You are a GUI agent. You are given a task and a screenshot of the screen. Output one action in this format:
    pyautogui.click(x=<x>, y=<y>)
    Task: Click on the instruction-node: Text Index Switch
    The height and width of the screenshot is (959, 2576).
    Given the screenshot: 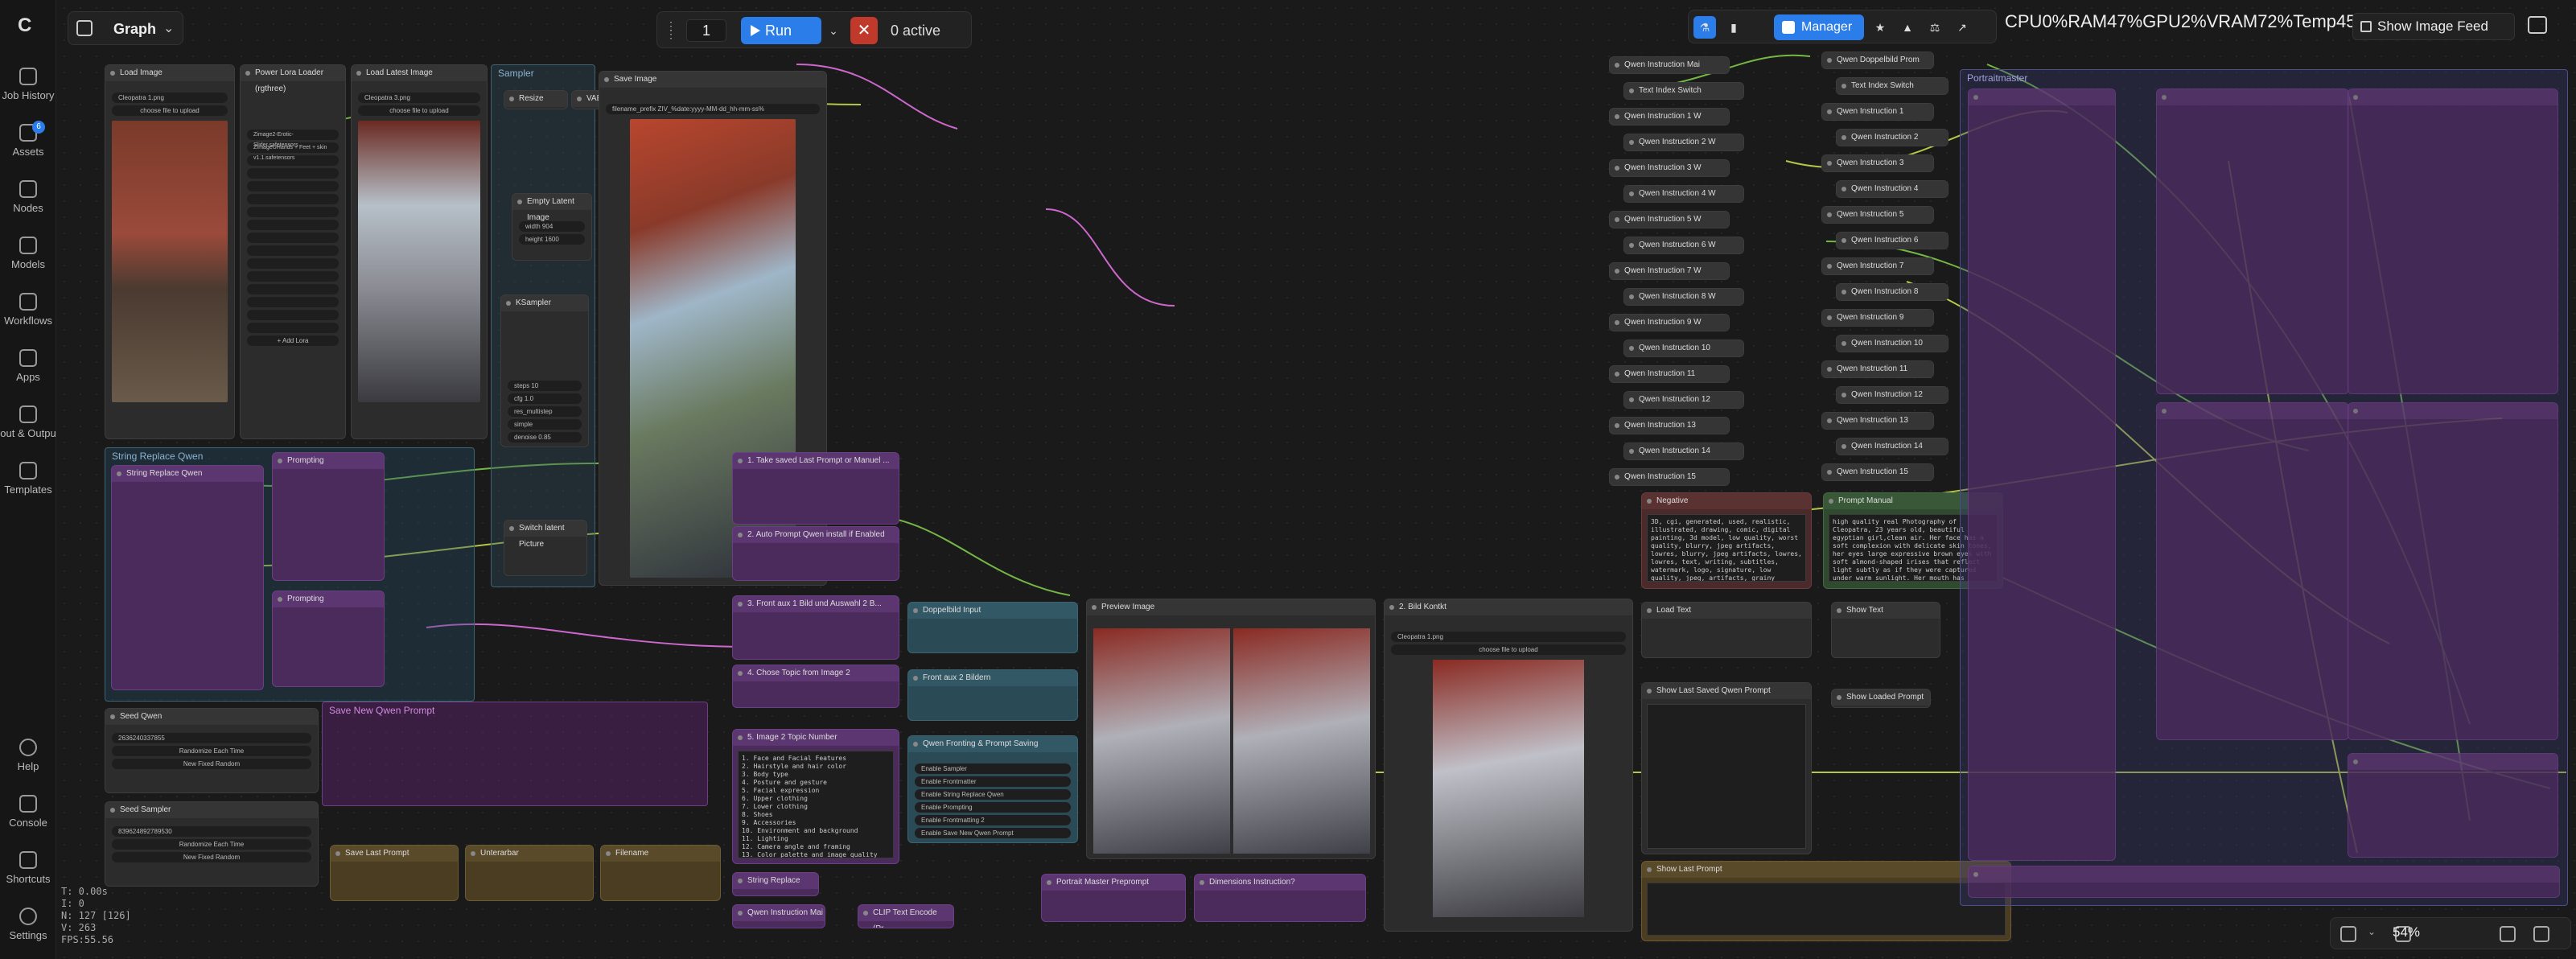 What is the action you would take?
    pyautogui.click(x=1683, y=91)
    